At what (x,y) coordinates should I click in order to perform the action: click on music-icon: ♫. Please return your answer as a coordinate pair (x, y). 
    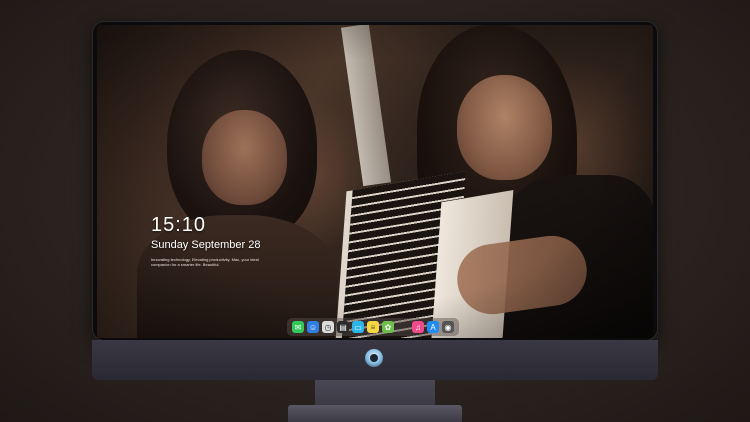
    Looking at the image, I should click on (418, 327).